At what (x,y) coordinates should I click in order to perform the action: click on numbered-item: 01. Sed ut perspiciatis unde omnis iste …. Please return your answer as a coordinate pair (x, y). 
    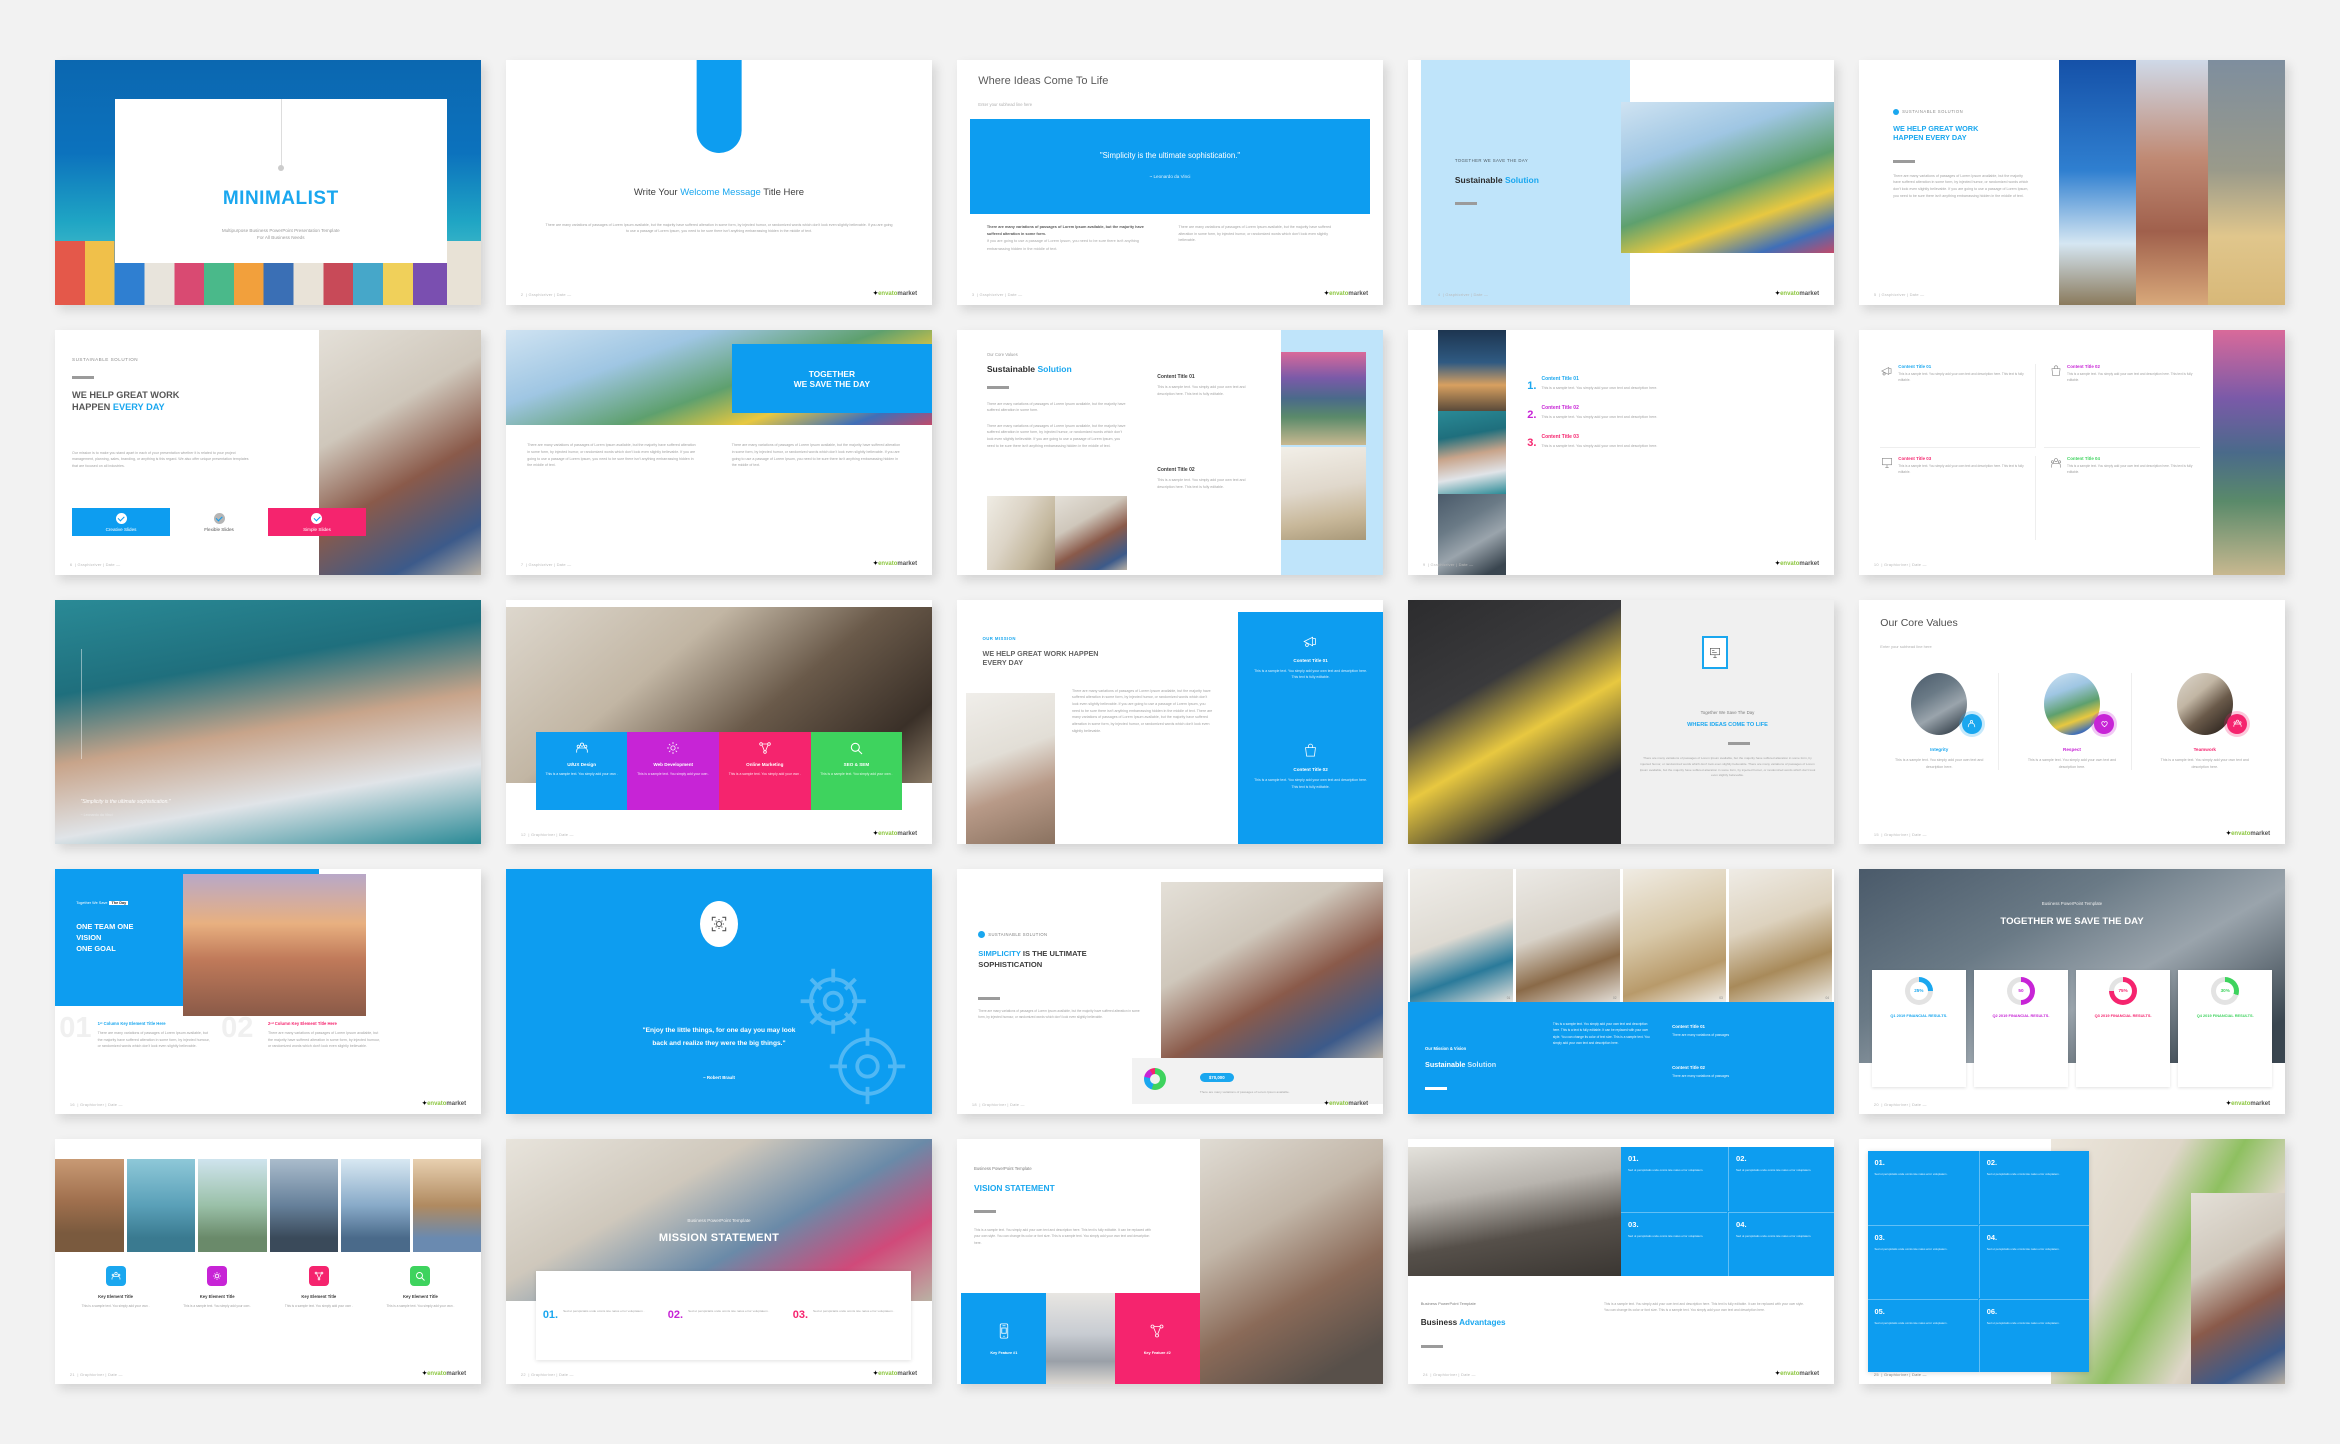
    Looking at the image, I should click on (598, 1315).